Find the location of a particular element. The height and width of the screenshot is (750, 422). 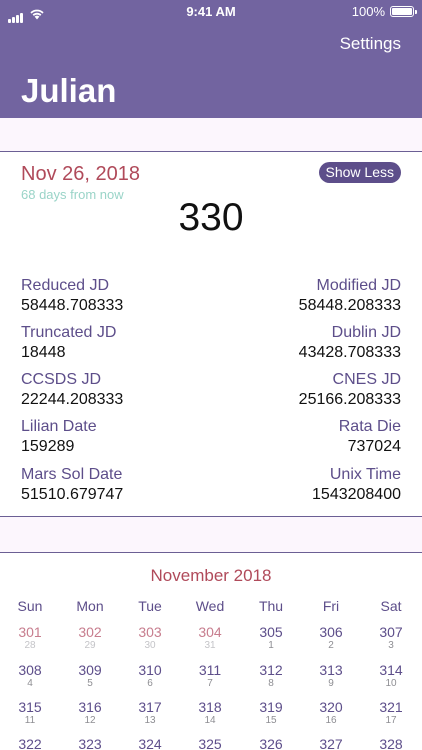

day-of-year-number: 327 is located at coordinates (331, 743).